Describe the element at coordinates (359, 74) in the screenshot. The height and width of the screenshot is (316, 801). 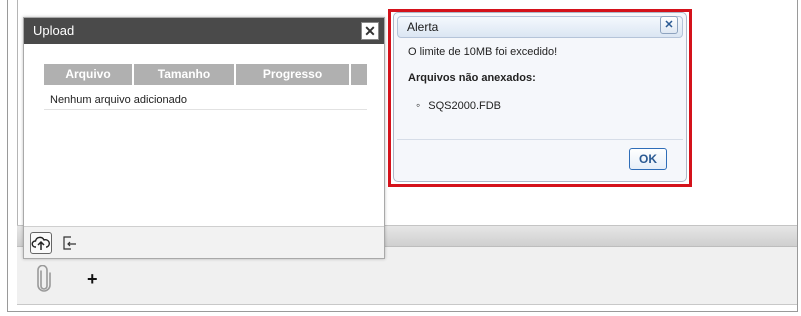
I see `column-header-extra` at that location.